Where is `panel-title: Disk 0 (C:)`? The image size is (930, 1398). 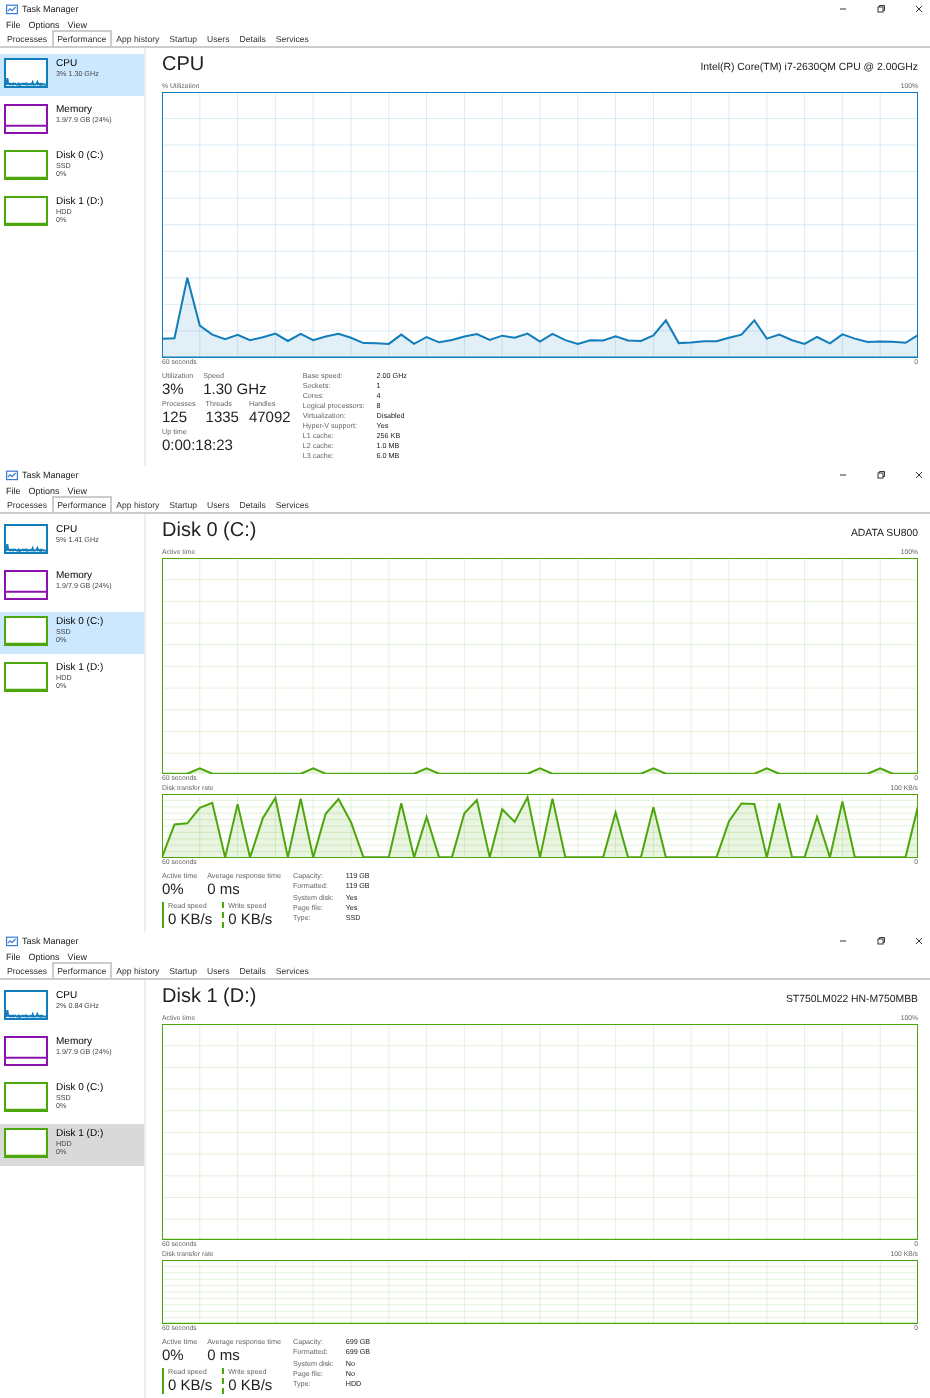
panel-title: Disk 0 (C:) is located at coordinates (209, 531).